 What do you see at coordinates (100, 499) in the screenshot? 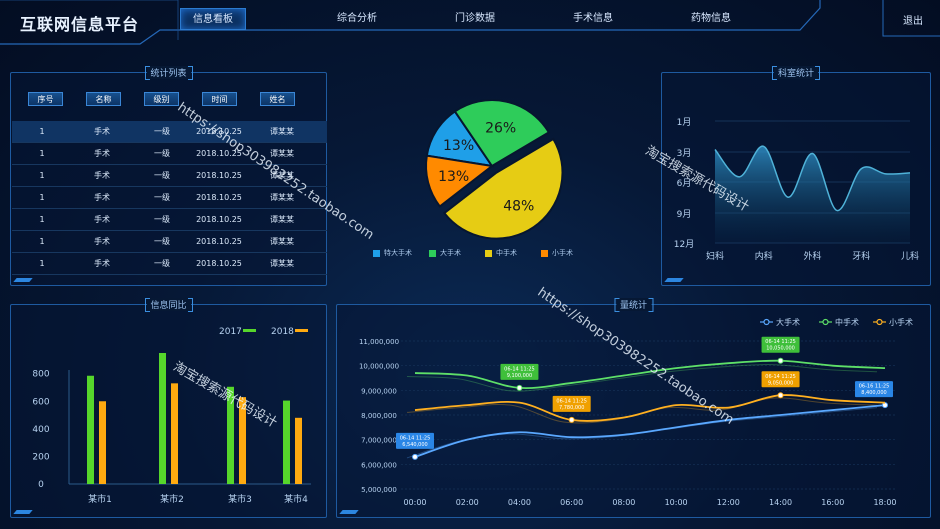
I see `x-tick-label: 某市1` at bounding box center [100, 499].